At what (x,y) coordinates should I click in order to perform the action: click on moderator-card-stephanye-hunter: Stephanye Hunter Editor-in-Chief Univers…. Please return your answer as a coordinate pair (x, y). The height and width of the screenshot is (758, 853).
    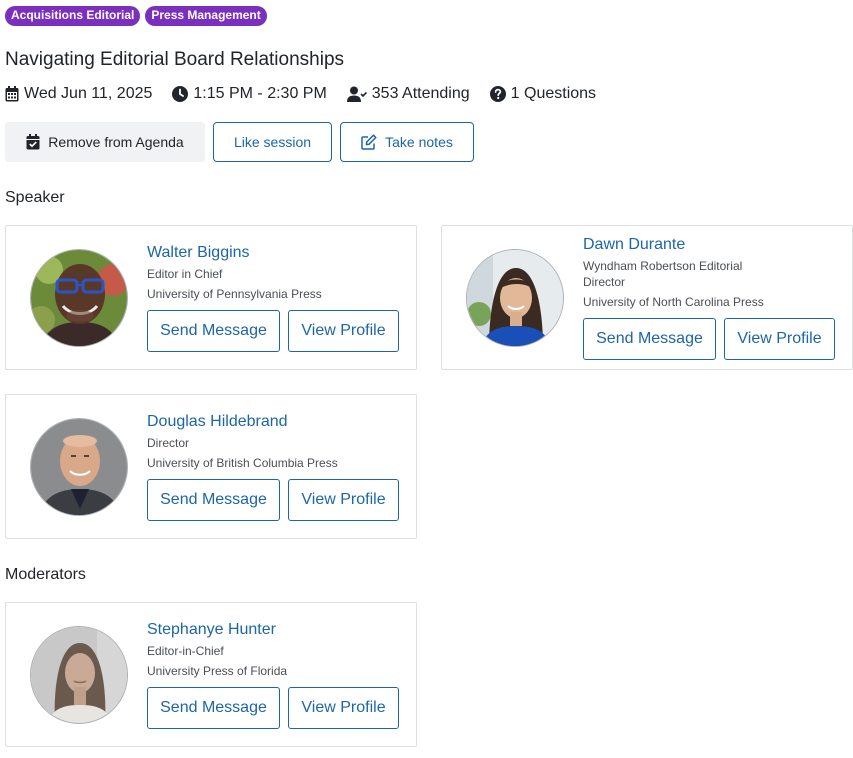
    Looking at the image, I should click on (211, 674).